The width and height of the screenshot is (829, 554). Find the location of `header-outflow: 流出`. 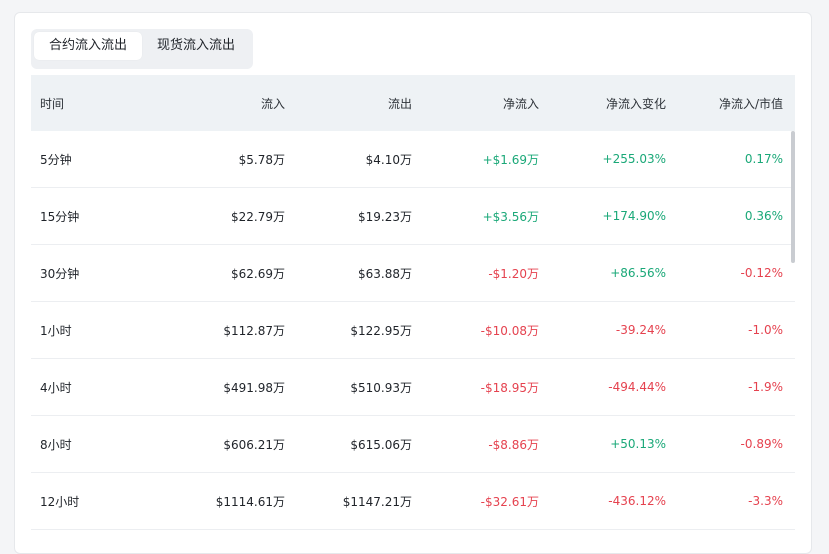

header-outflow: 流出 is located at coordinates (348, 103).